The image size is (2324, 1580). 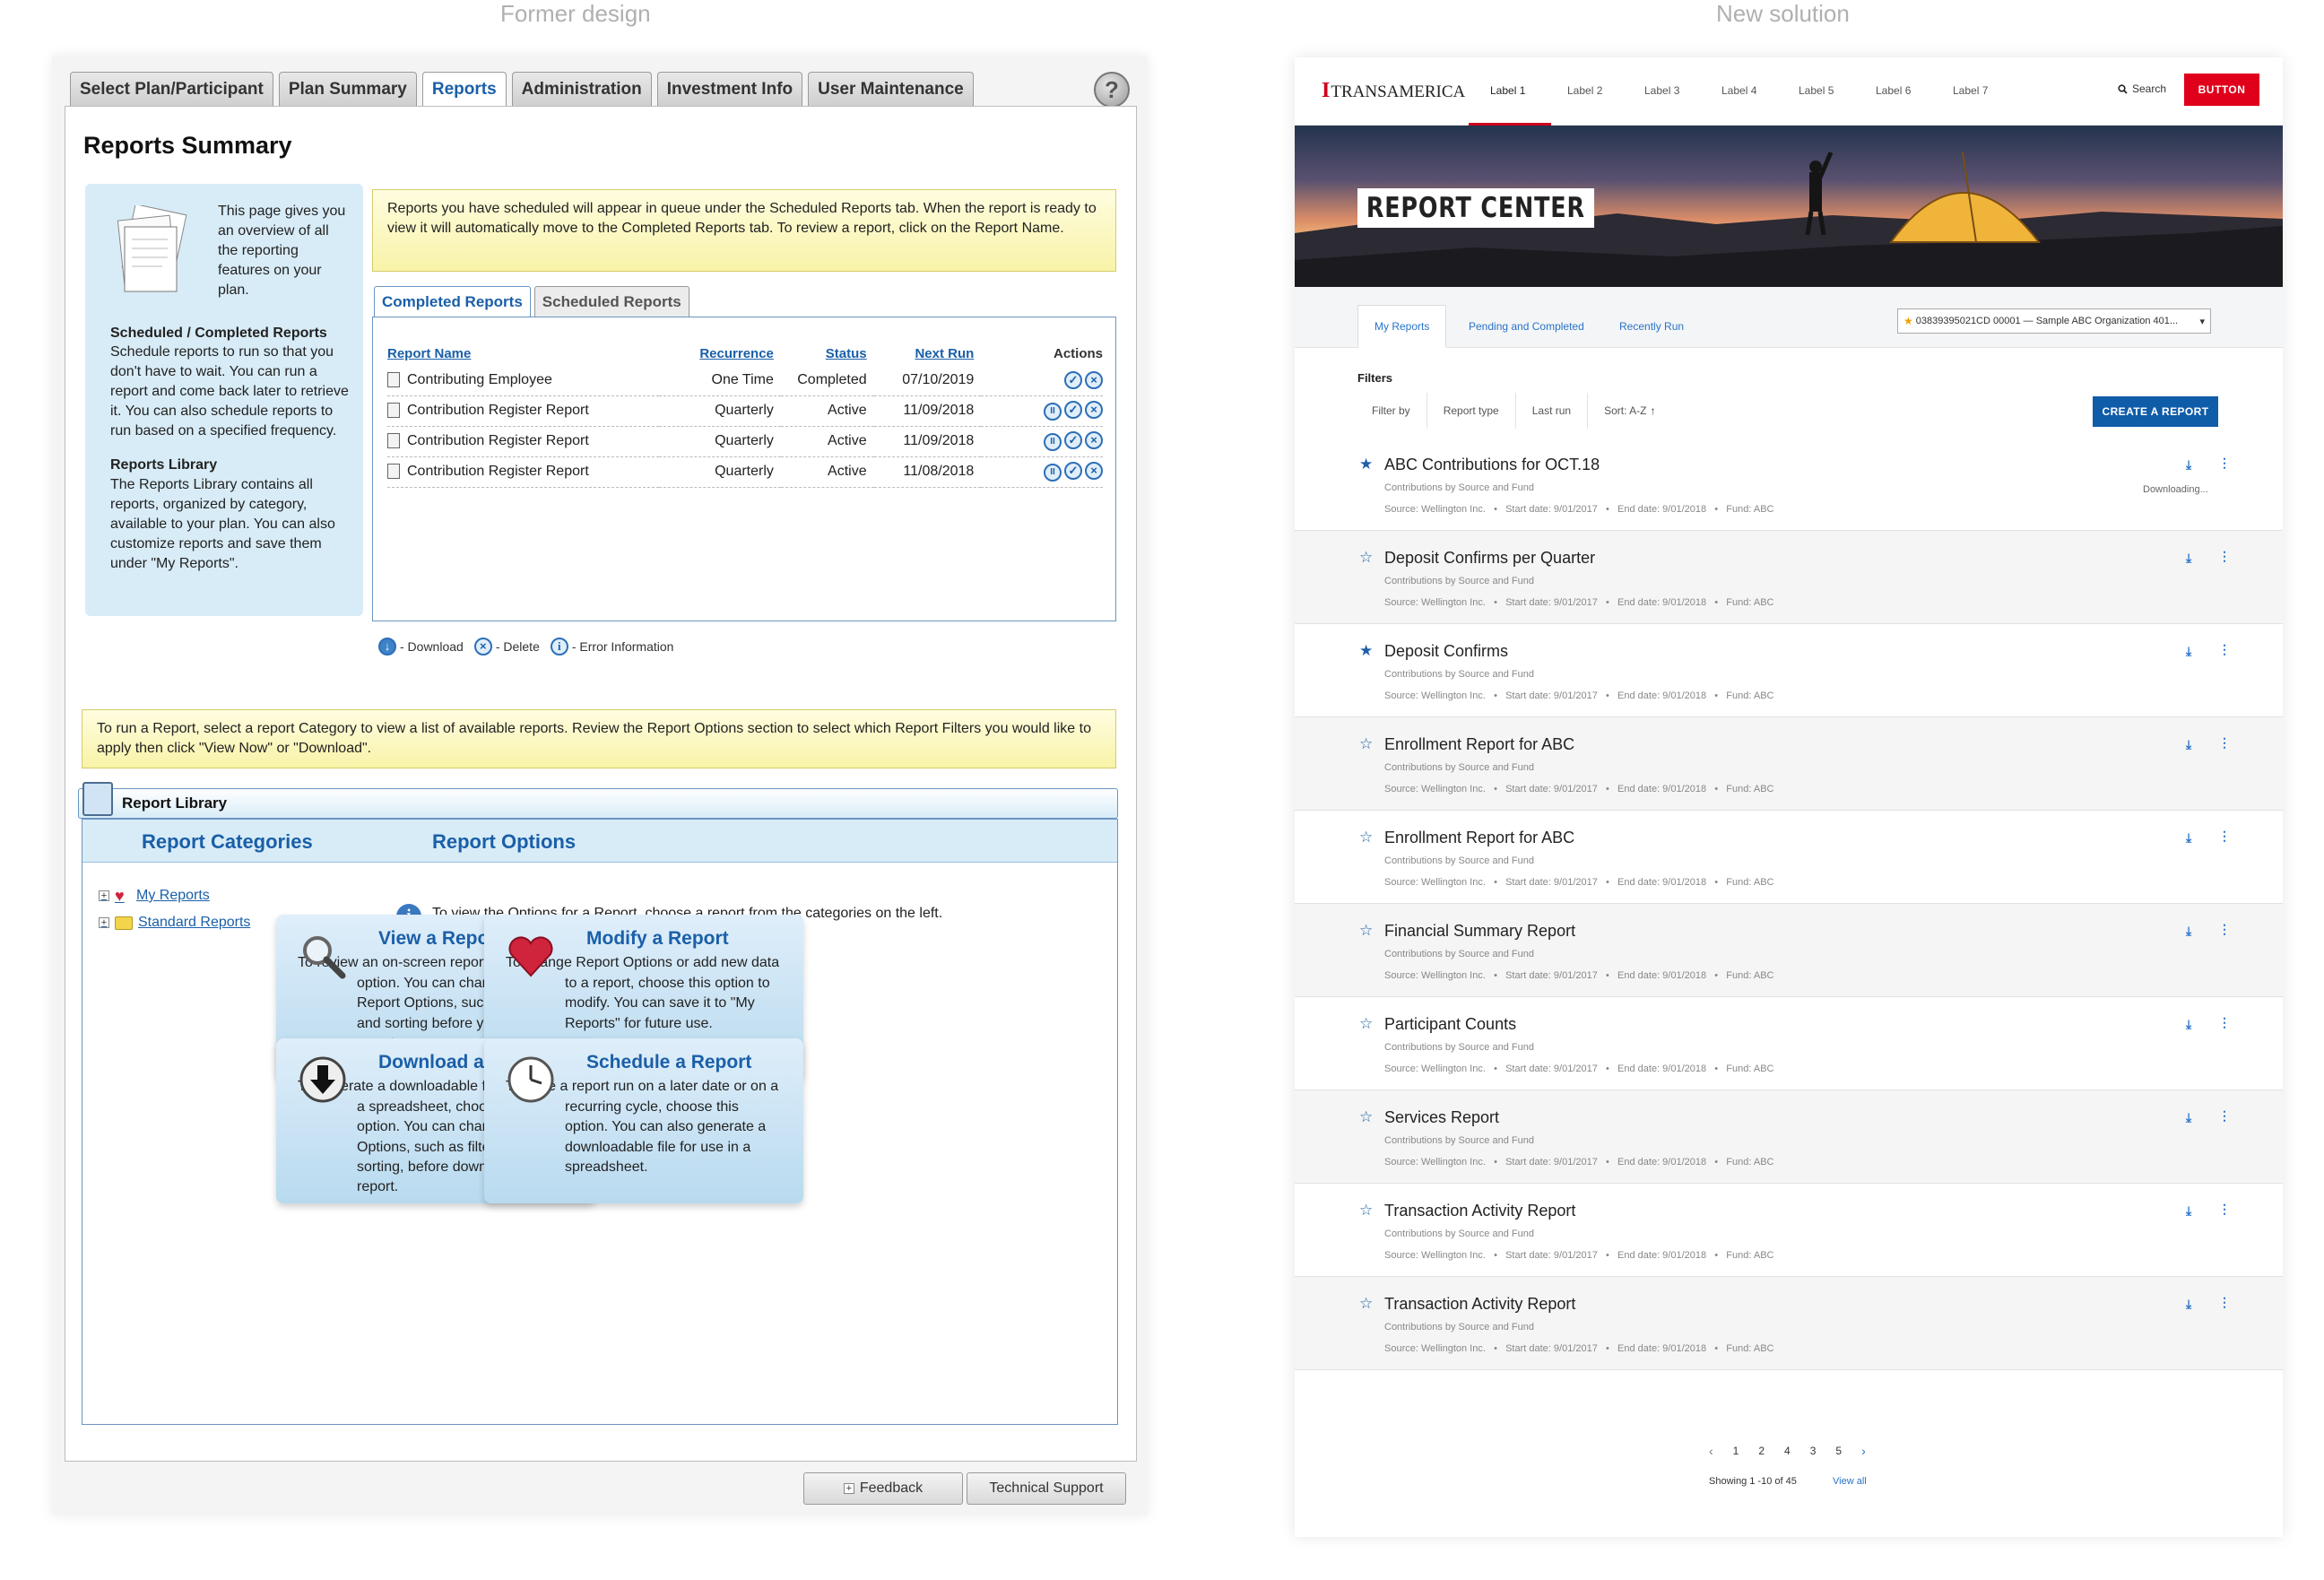 What do you see at coordinates (1402, 326) in the screenshot?
I see `tab-my-reports: My Reports` at bounding box center [1402, 326].